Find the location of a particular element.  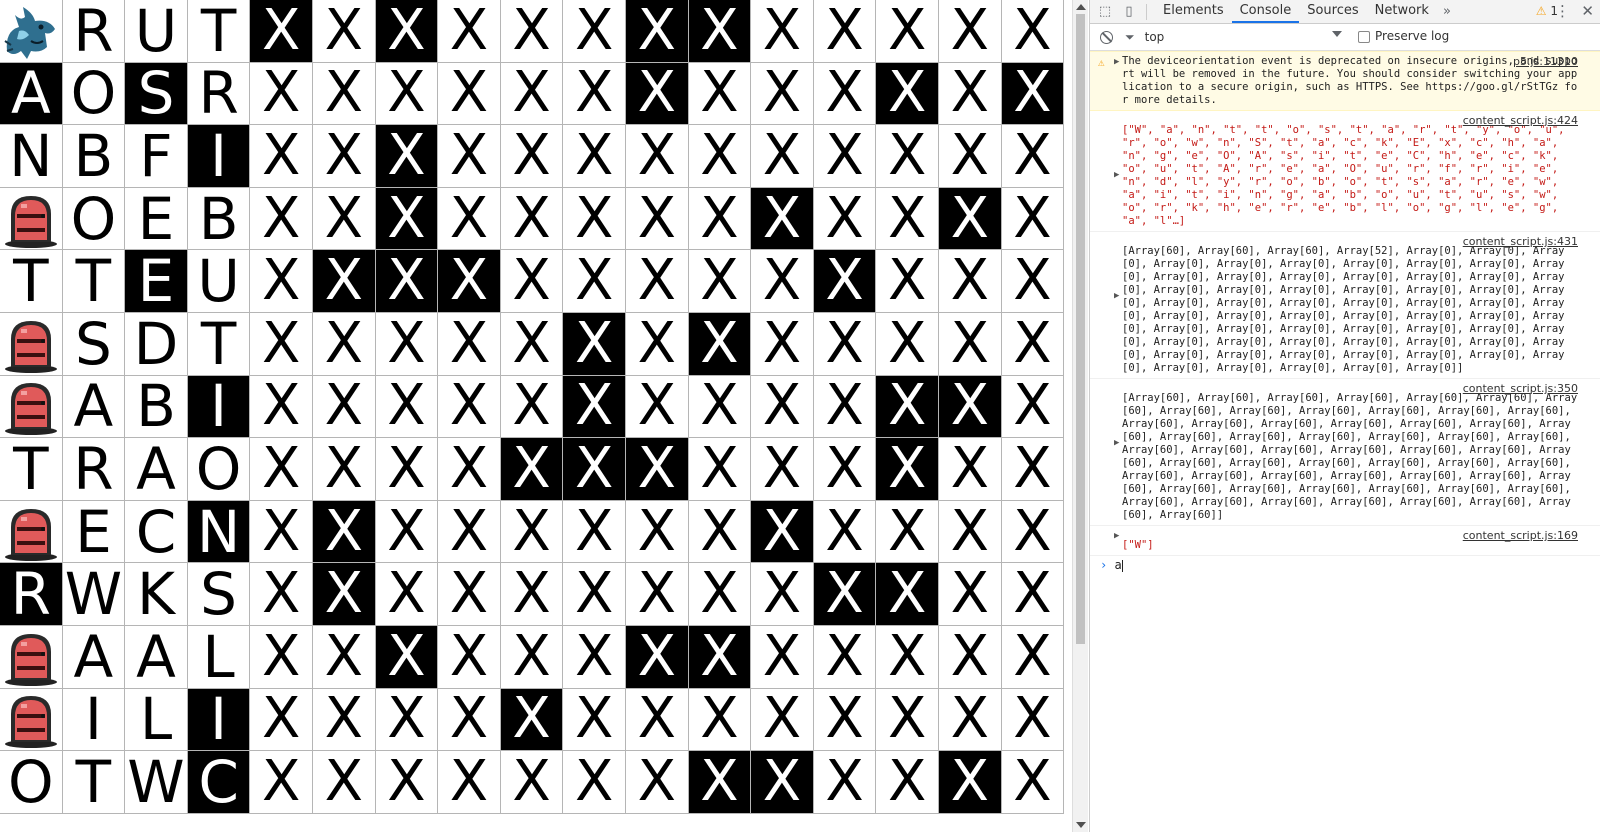

console-prompt: › a is located at coordinates (1345, 565).